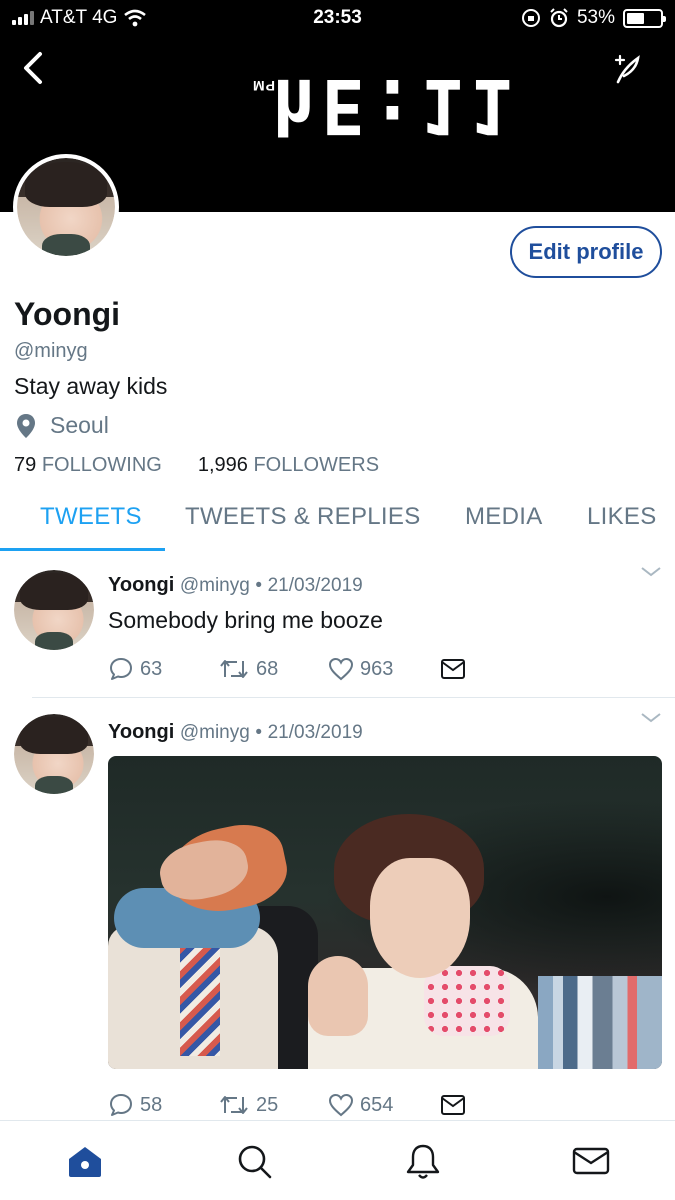  Describe the element at coordinates (316, 465) in the screenshot. I see `followers-label: FOLLOWERS` at that location.